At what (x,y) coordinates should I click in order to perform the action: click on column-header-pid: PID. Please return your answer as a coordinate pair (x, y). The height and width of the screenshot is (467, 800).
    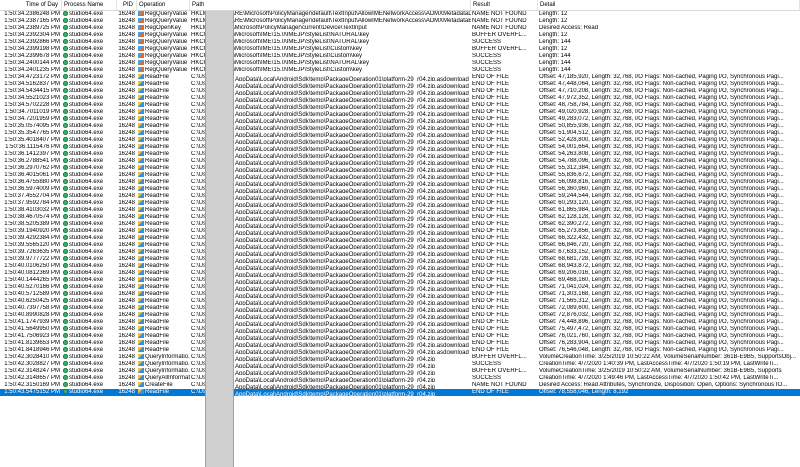
    Looking at the image, I should click on (127, 5).